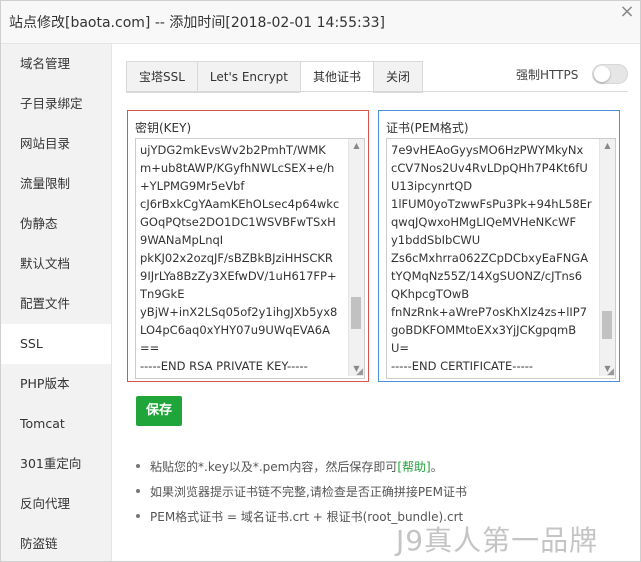 This screenshot has width=641, height=562. Describe the element at coordinates (356, 257) in the screenshot. I see `key-scrollbar: ▲ ▼` at that location.